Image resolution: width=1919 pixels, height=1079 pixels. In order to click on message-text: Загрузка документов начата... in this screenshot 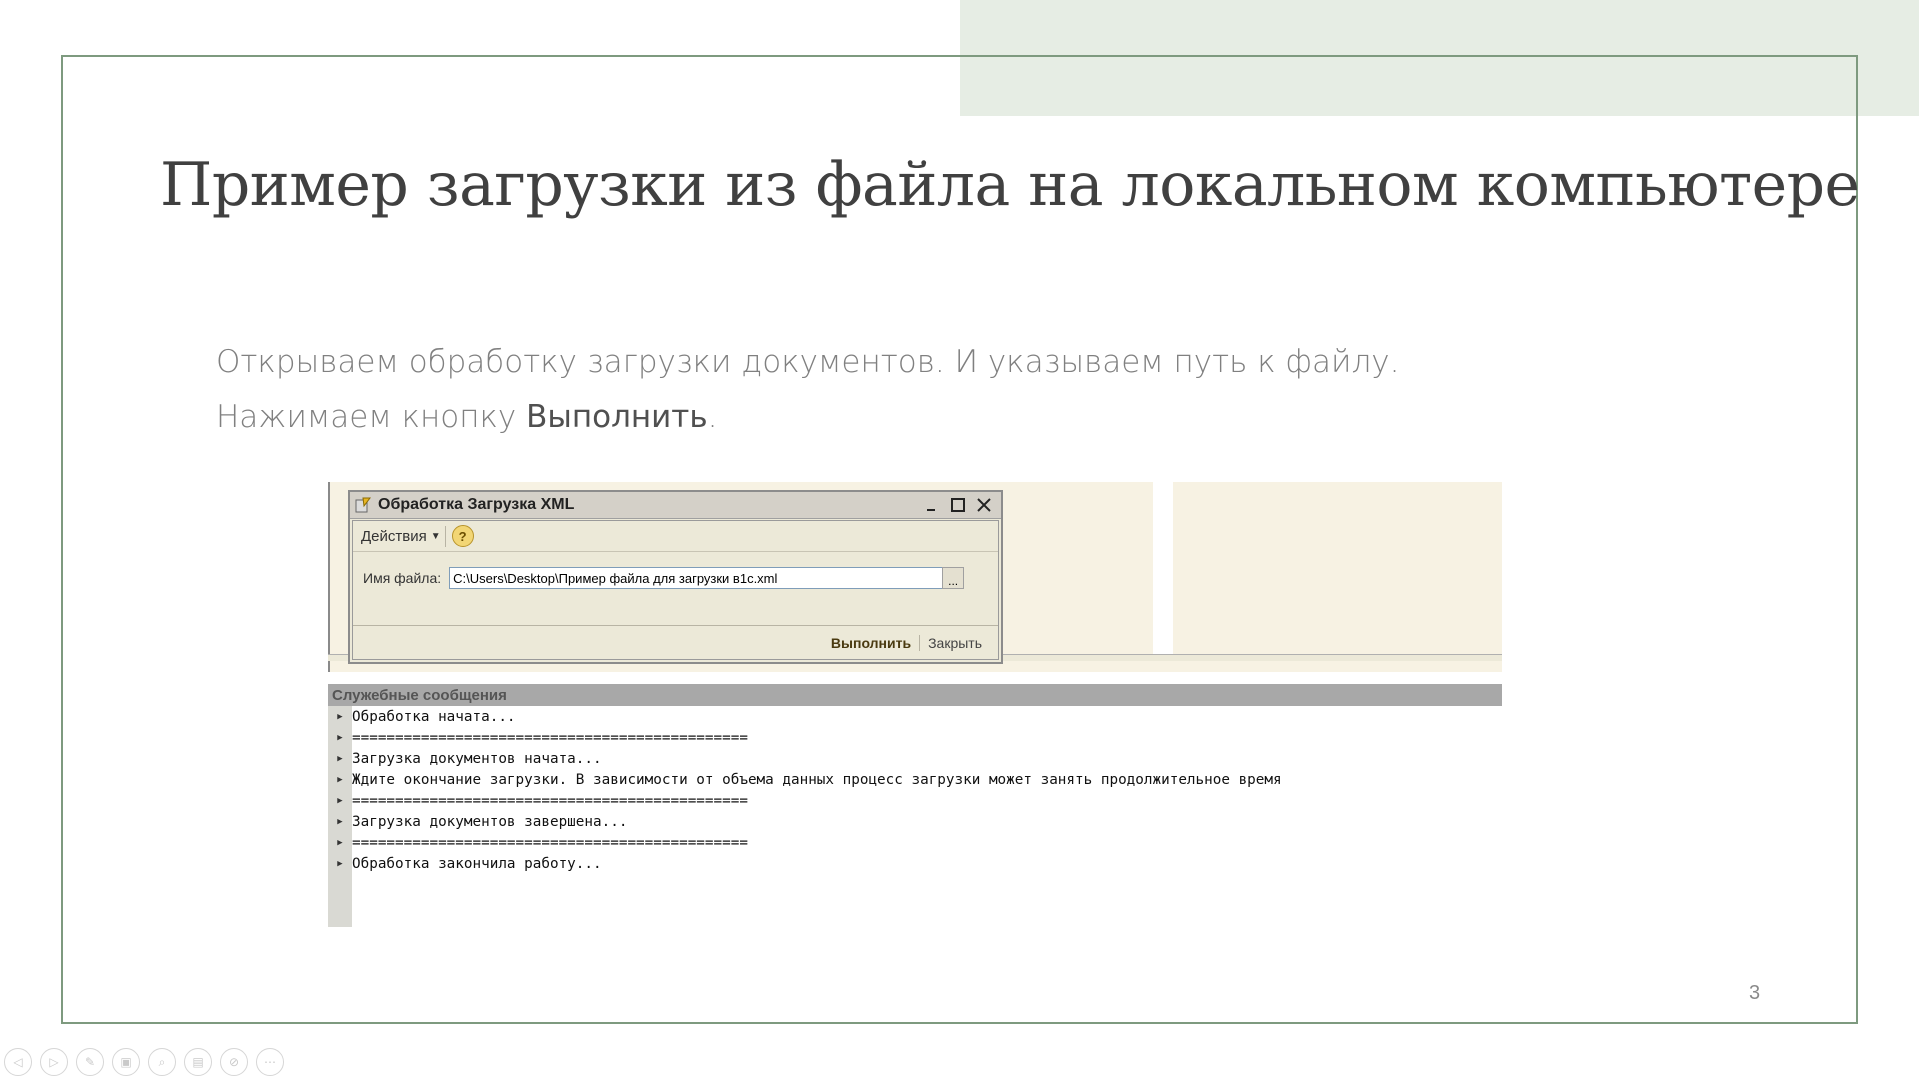, I will do `click(477, 758)`.